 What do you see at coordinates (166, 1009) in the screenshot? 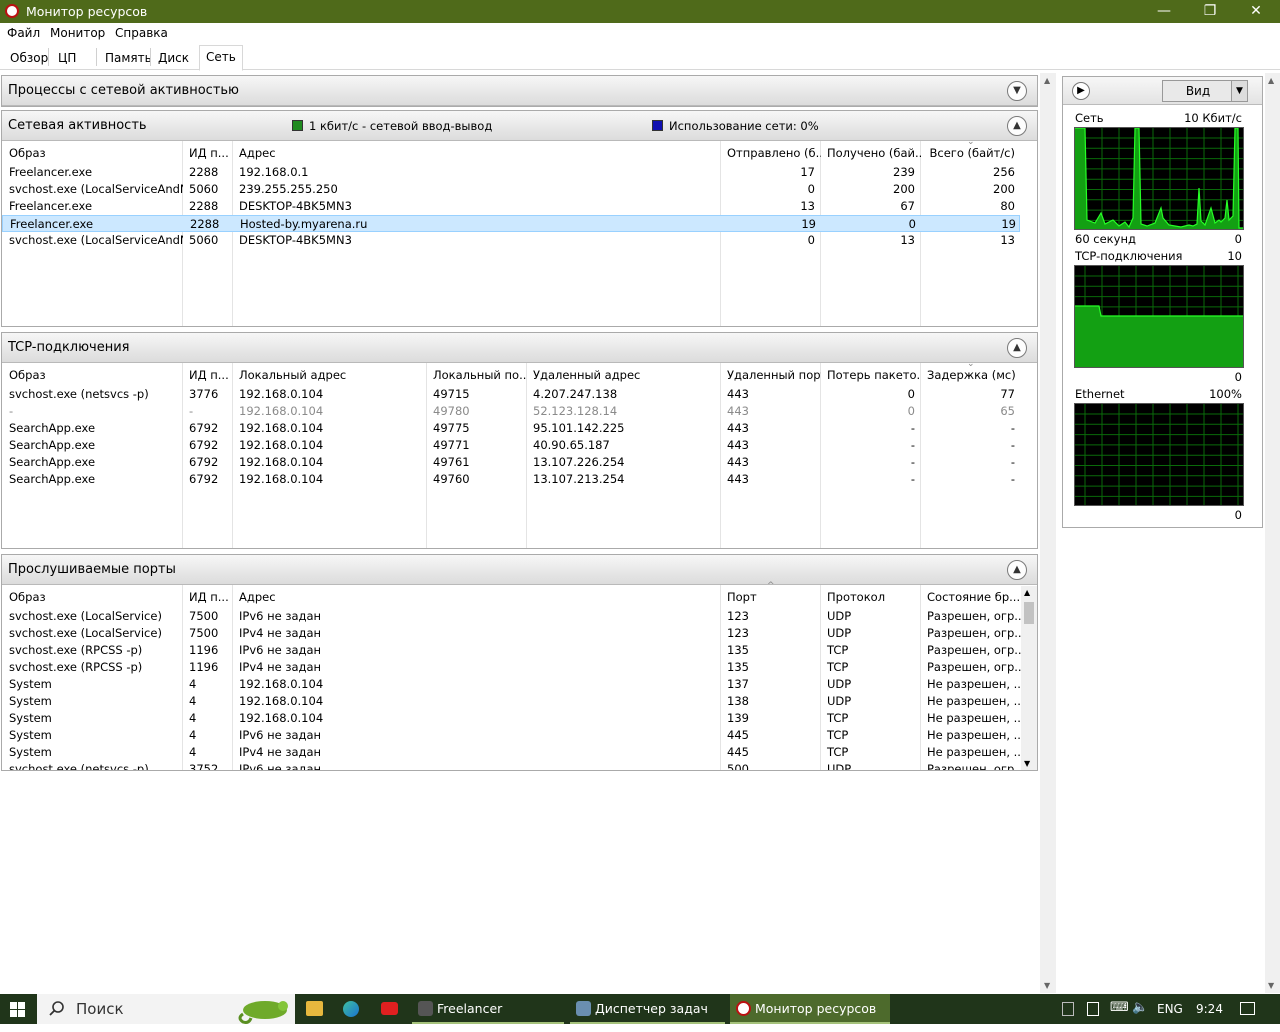
I see `taskbar-search: Поиск` at bounding box center [166, 1009].